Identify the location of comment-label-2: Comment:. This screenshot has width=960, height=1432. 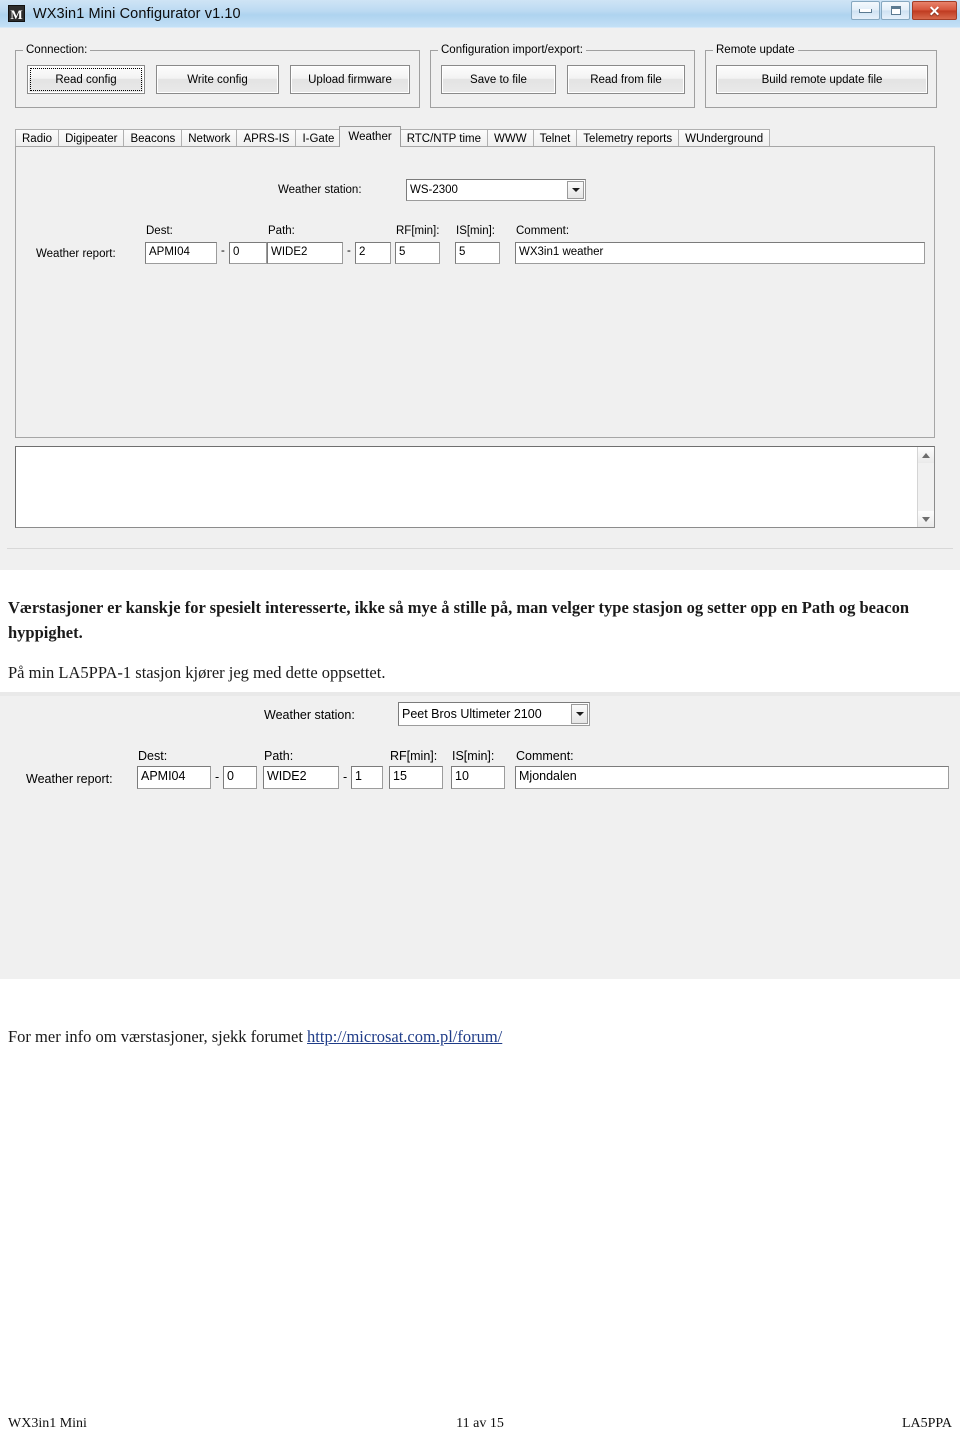
(545, 756).